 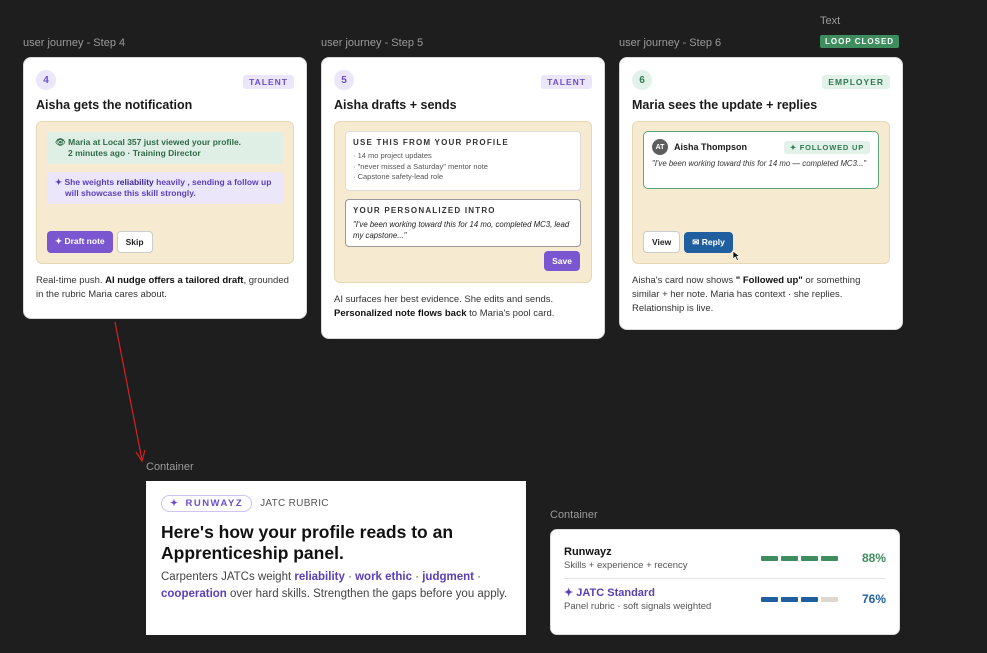 I want to click on score-description: Skills + experience + recency, so click(x=626, y=565).